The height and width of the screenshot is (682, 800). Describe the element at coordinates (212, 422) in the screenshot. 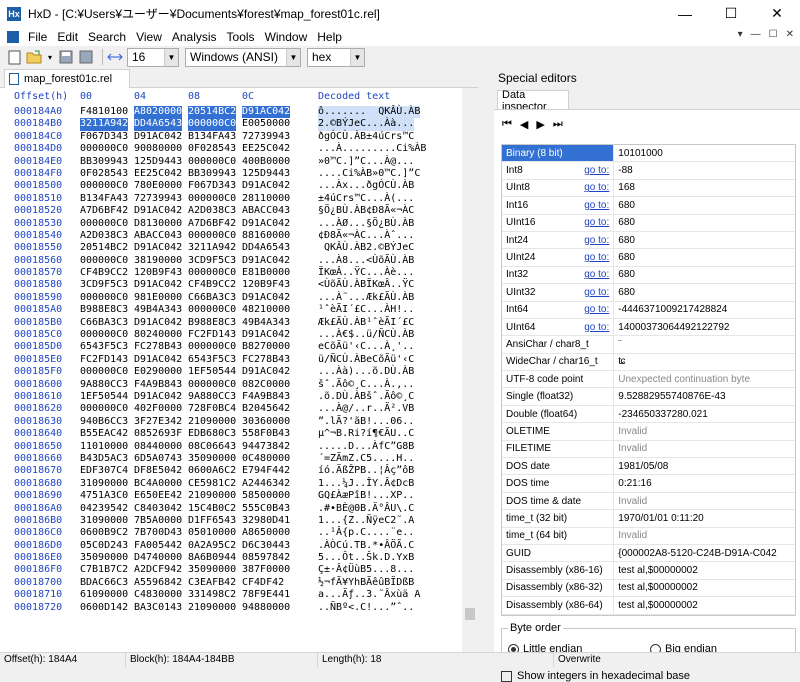

I see `hex-byte-group: 21090000` at that location.